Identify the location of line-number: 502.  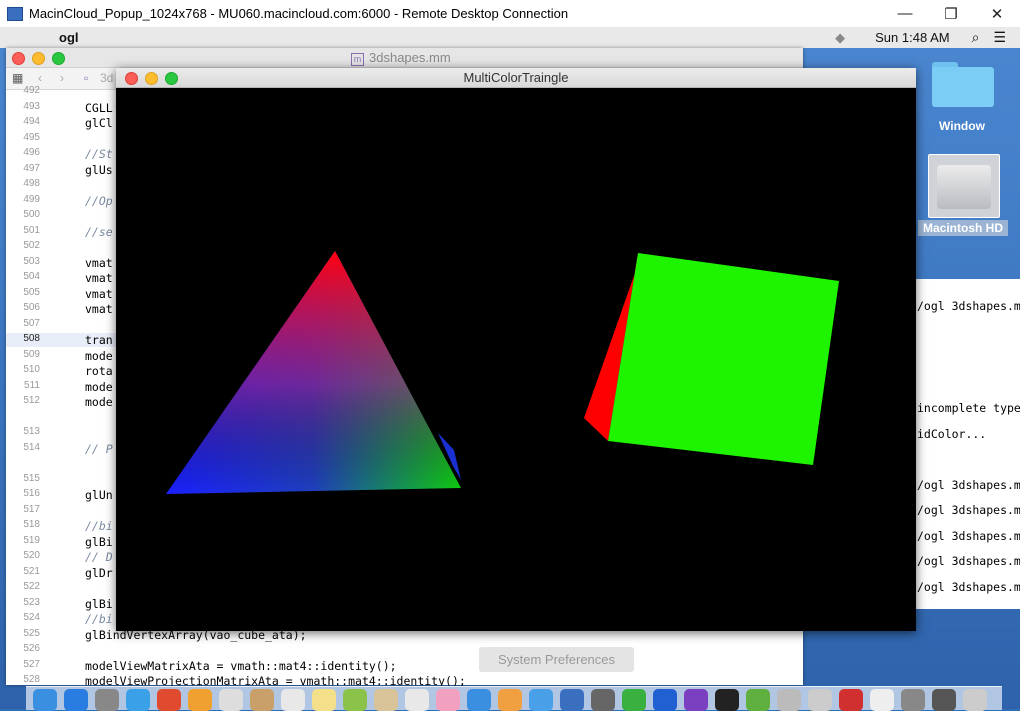
(31, 245).